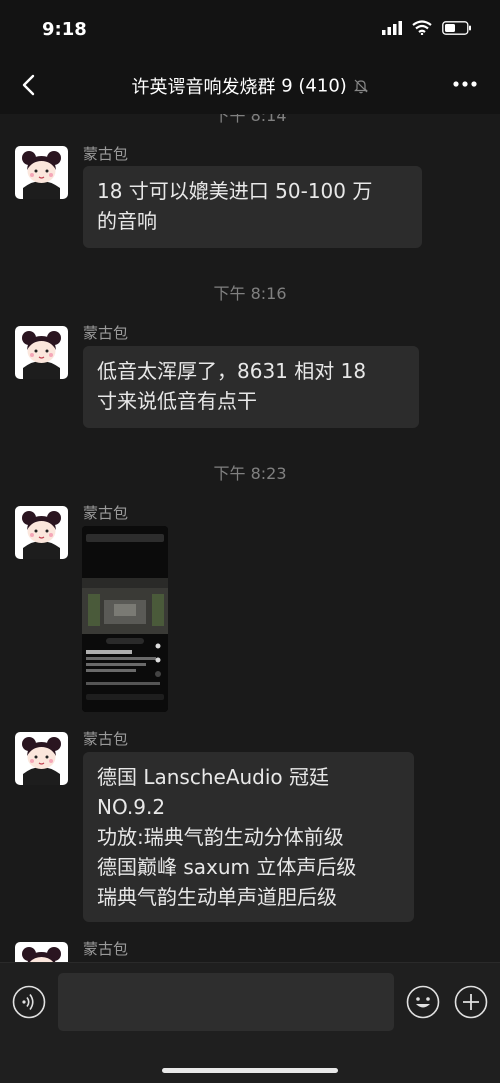 Image resolution: width=500 pixels, height=1083 pixels. What do you see at coordinates (220, 837) in the screenshot?
I see `message-line: 功放:瑞典气韵生动分体前级` at bounding box center [220, 837].